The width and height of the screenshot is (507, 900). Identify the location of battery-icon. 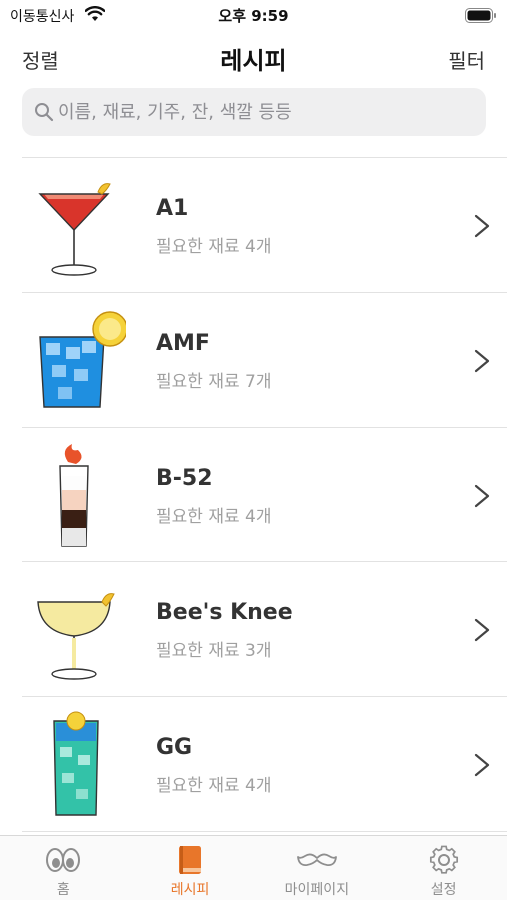
(480, 15).